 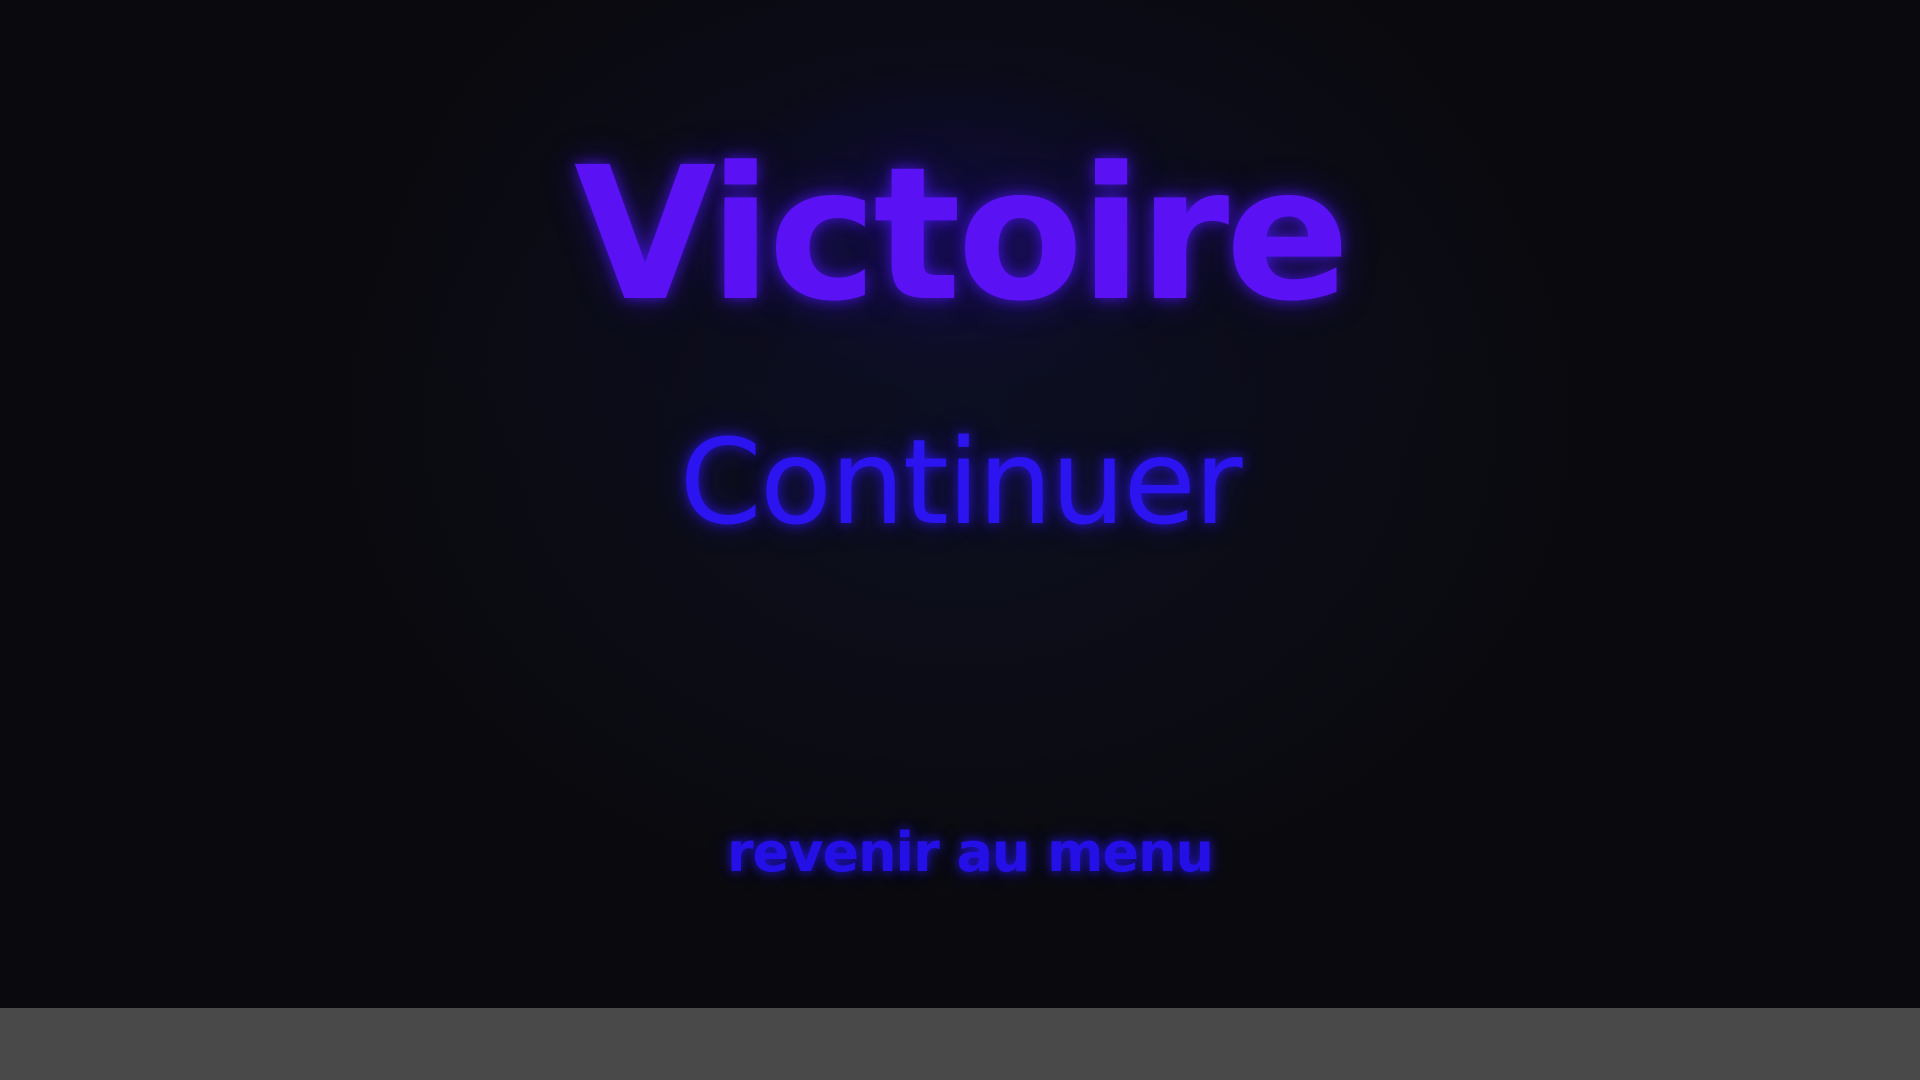 I want to click on continue-button: Continuer, so click(x=960, y=482).